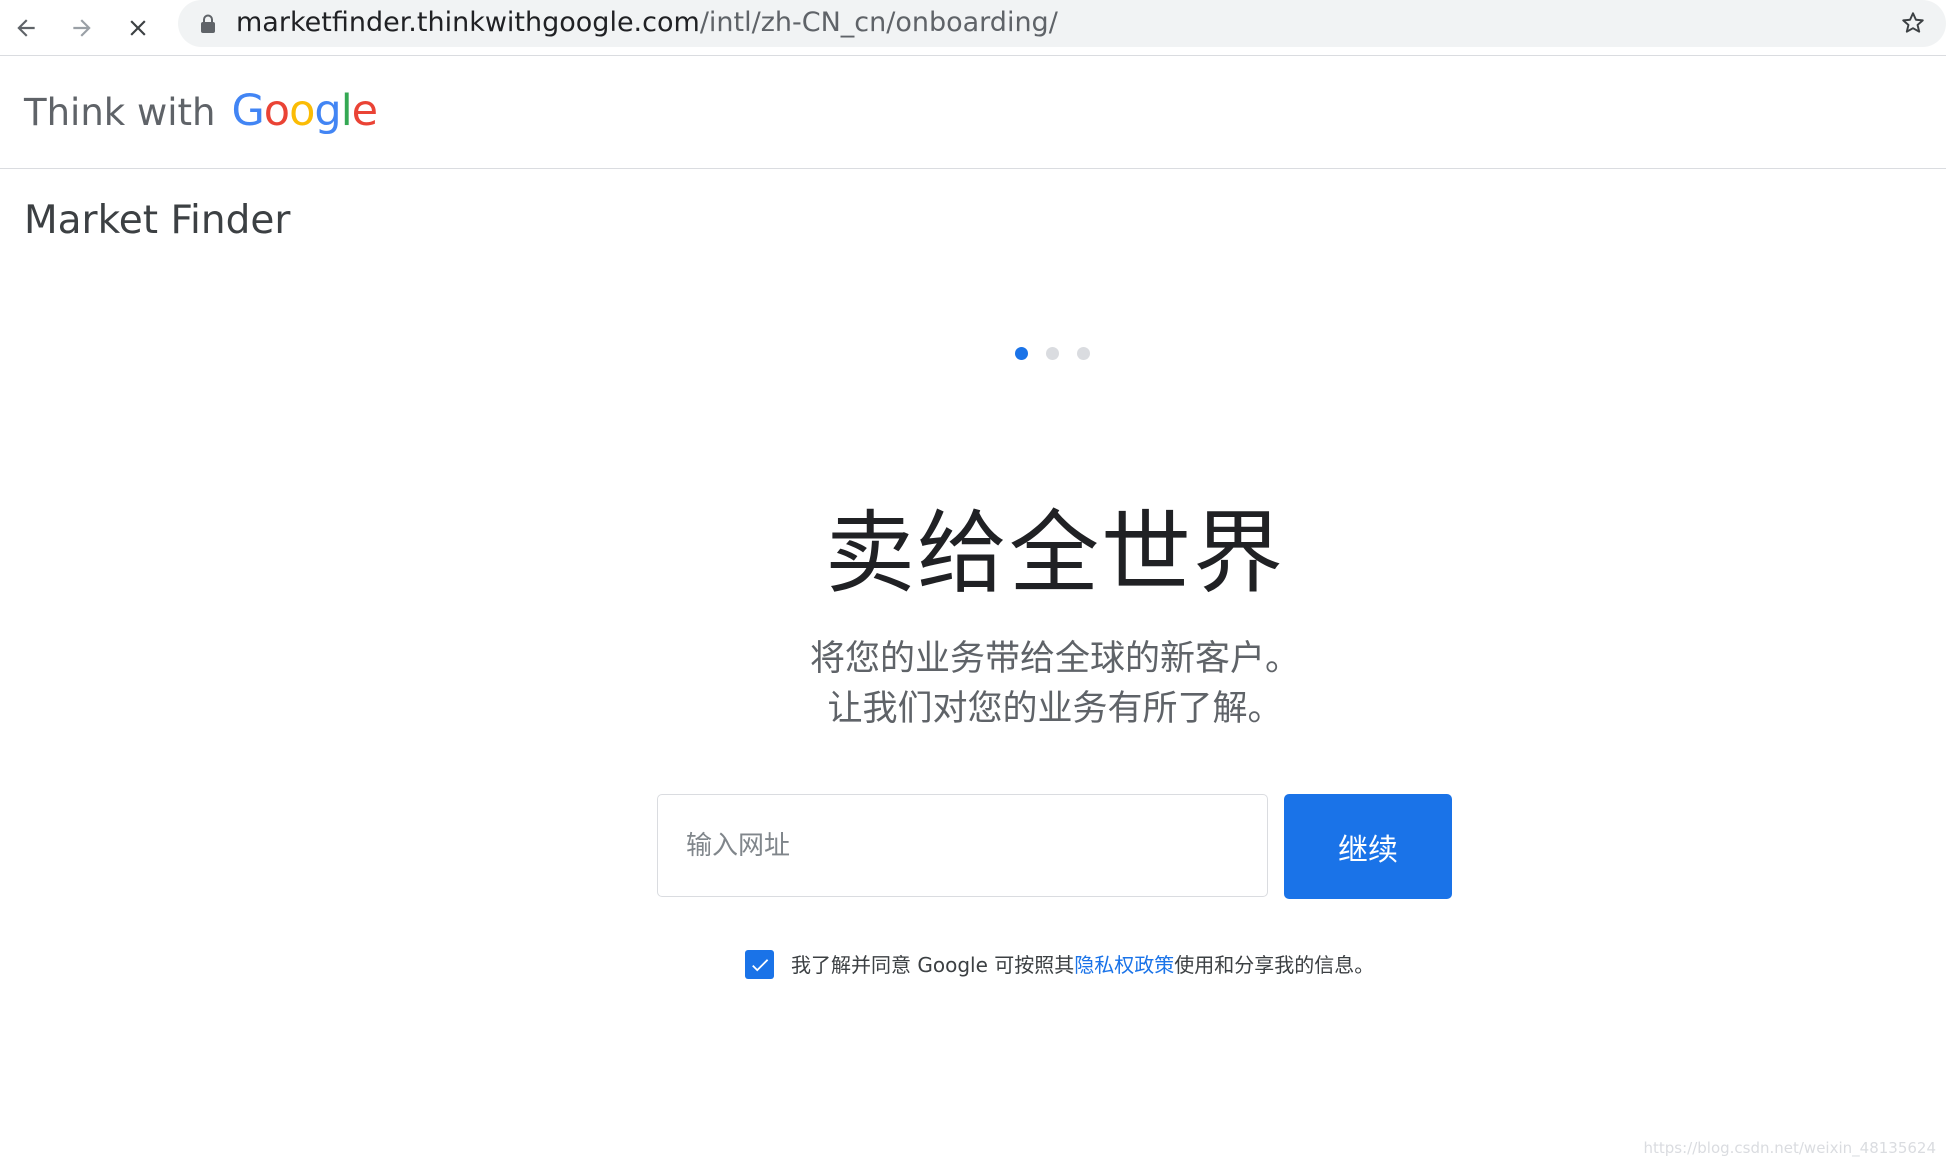 This screenshot has height=1161, width=1946. What do you see at coordinates (247, 111) in the screenshot?
I see `google-letter: G` at bounding box center [247, 111].